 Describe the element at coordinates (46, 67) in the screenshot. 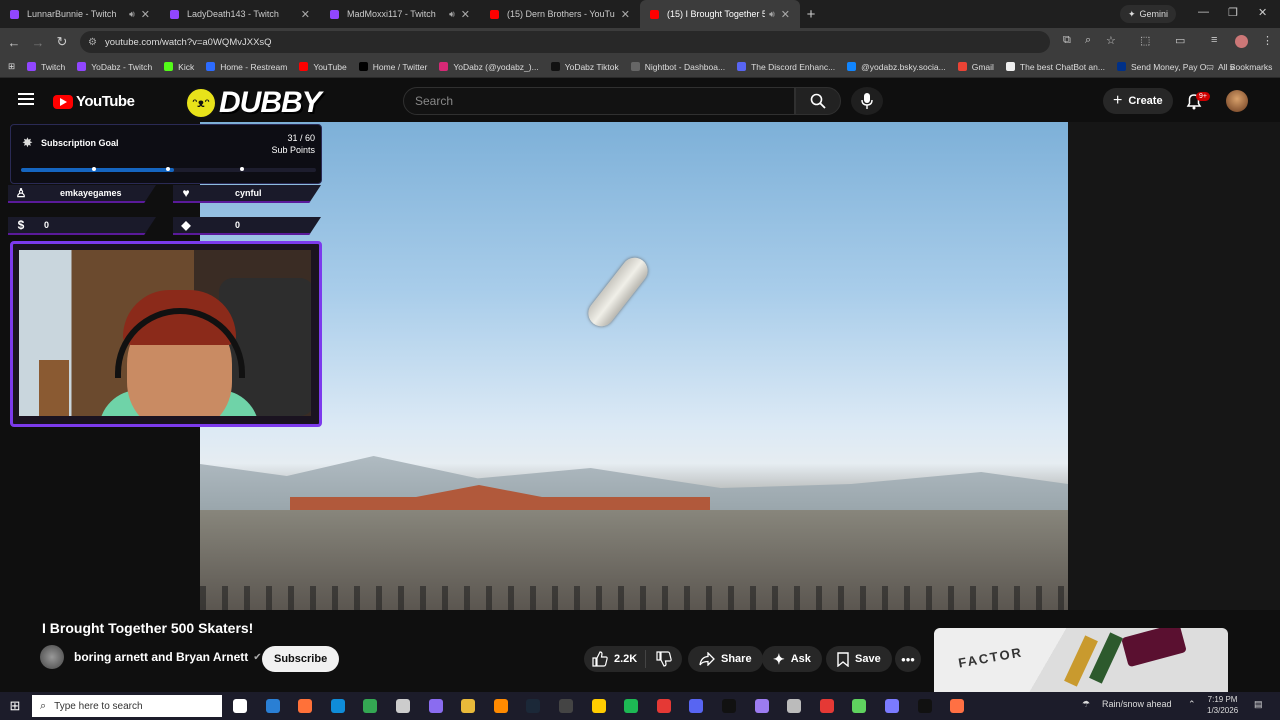

I see `bookmark-item: Twitch` at that location.